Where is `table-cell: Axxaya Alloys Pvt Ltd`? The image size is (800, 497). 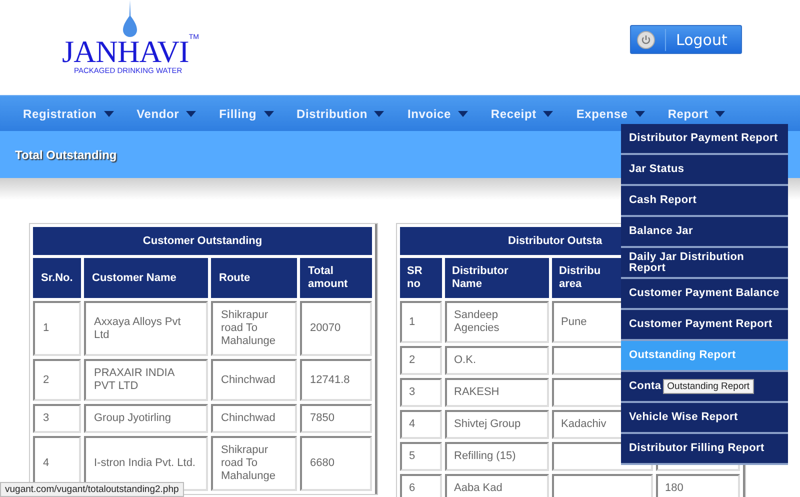 table-cell: Axxaya Alloys Pvt Ltd is located at coordinates (146, 328).